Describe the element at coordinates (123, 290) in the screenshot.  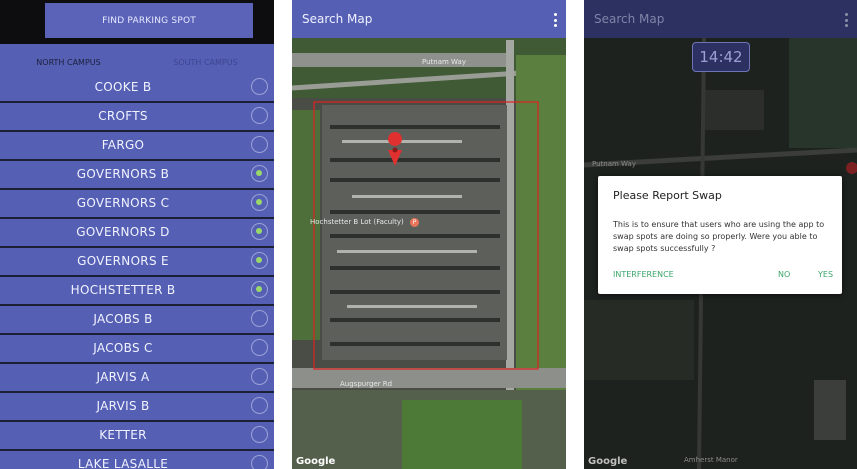
I see `lot-name: HOCHSTETTER B` at that location.